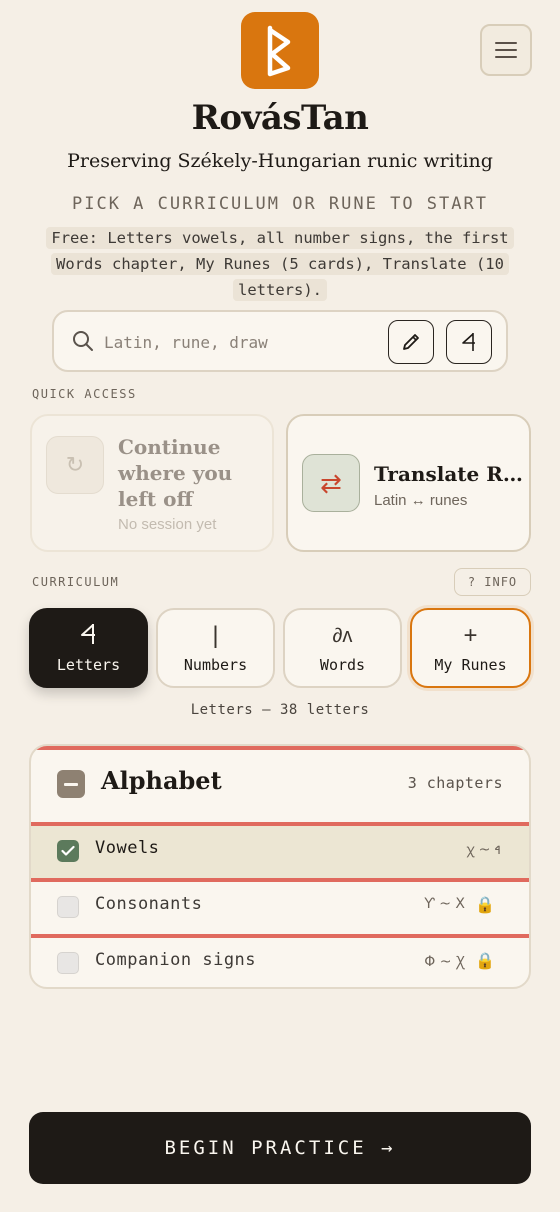 The width and height of the screenshot is (560, 1212). What do you see at coordinates (506, 43) in the screenshot?
I see `hamburger-menu-icon` at bounding box center [506, 43].